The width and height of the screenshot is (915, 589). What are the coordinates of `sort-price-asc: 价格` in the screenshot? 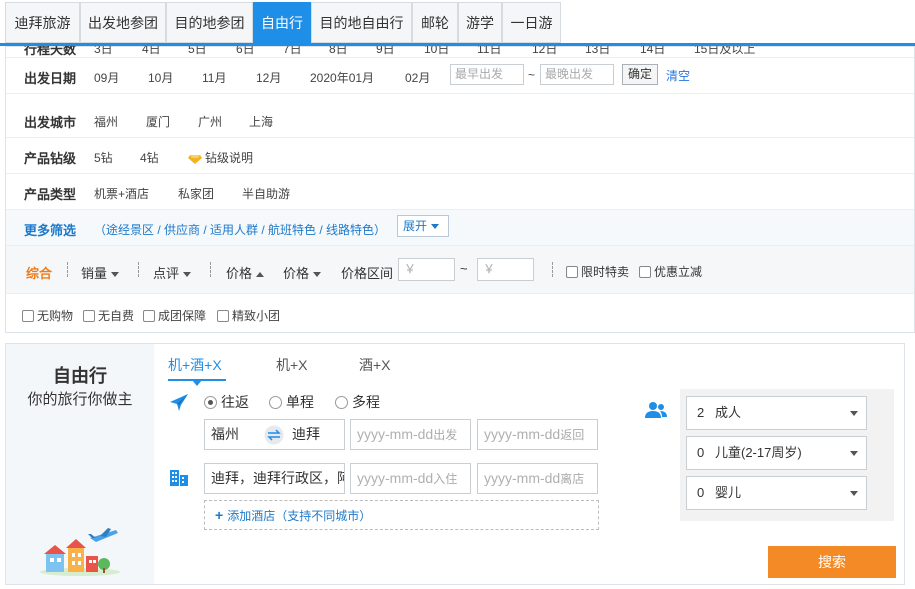 It's located at (245, 272).